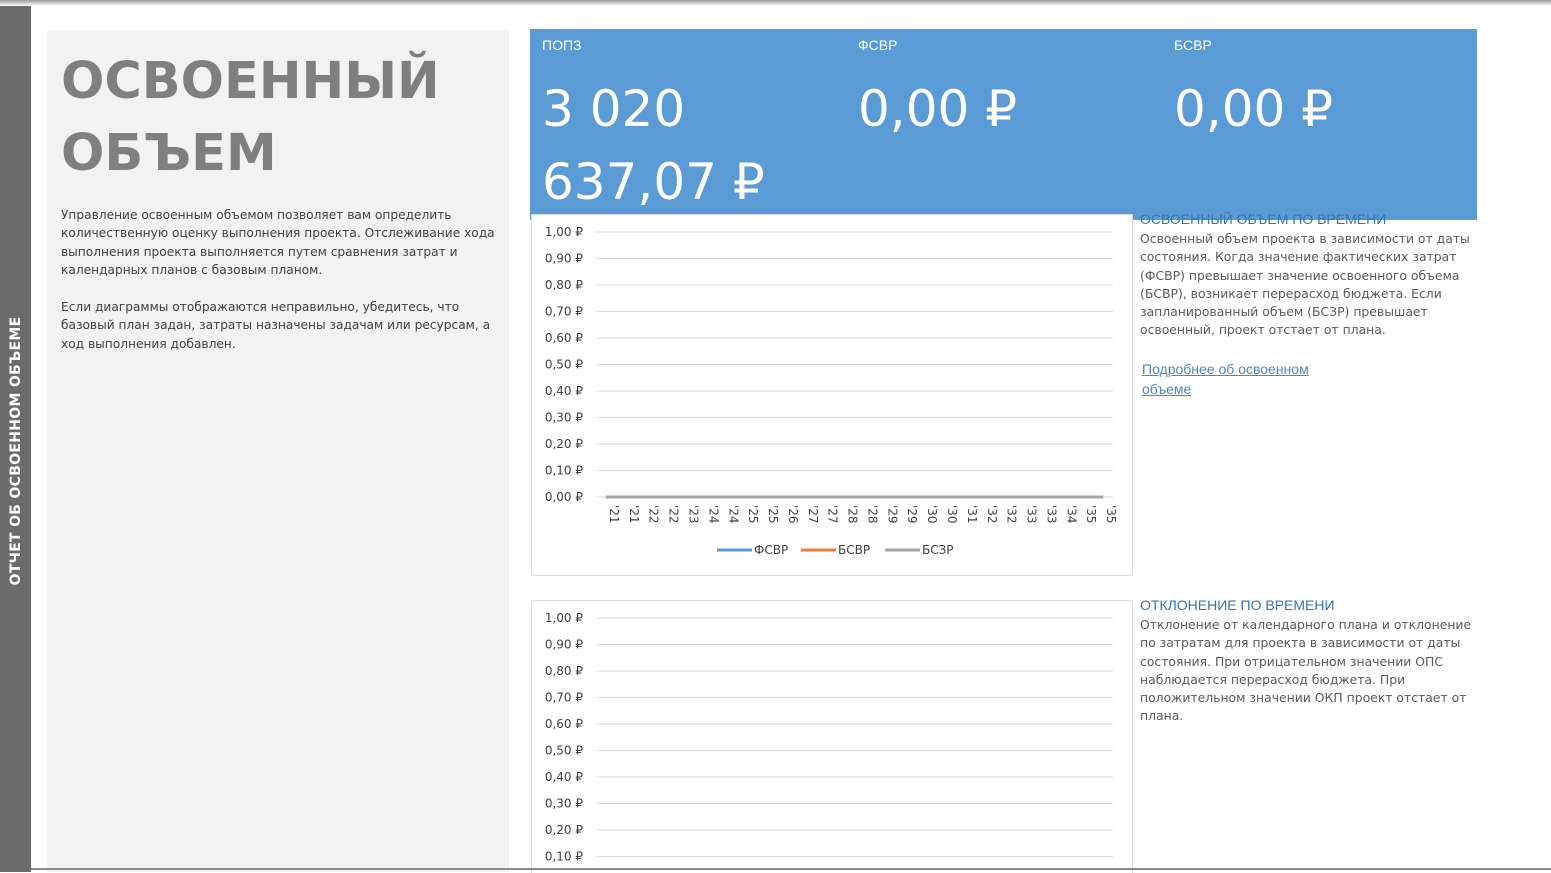  I want to click on x-tick-label: '26, so click(793, 514).